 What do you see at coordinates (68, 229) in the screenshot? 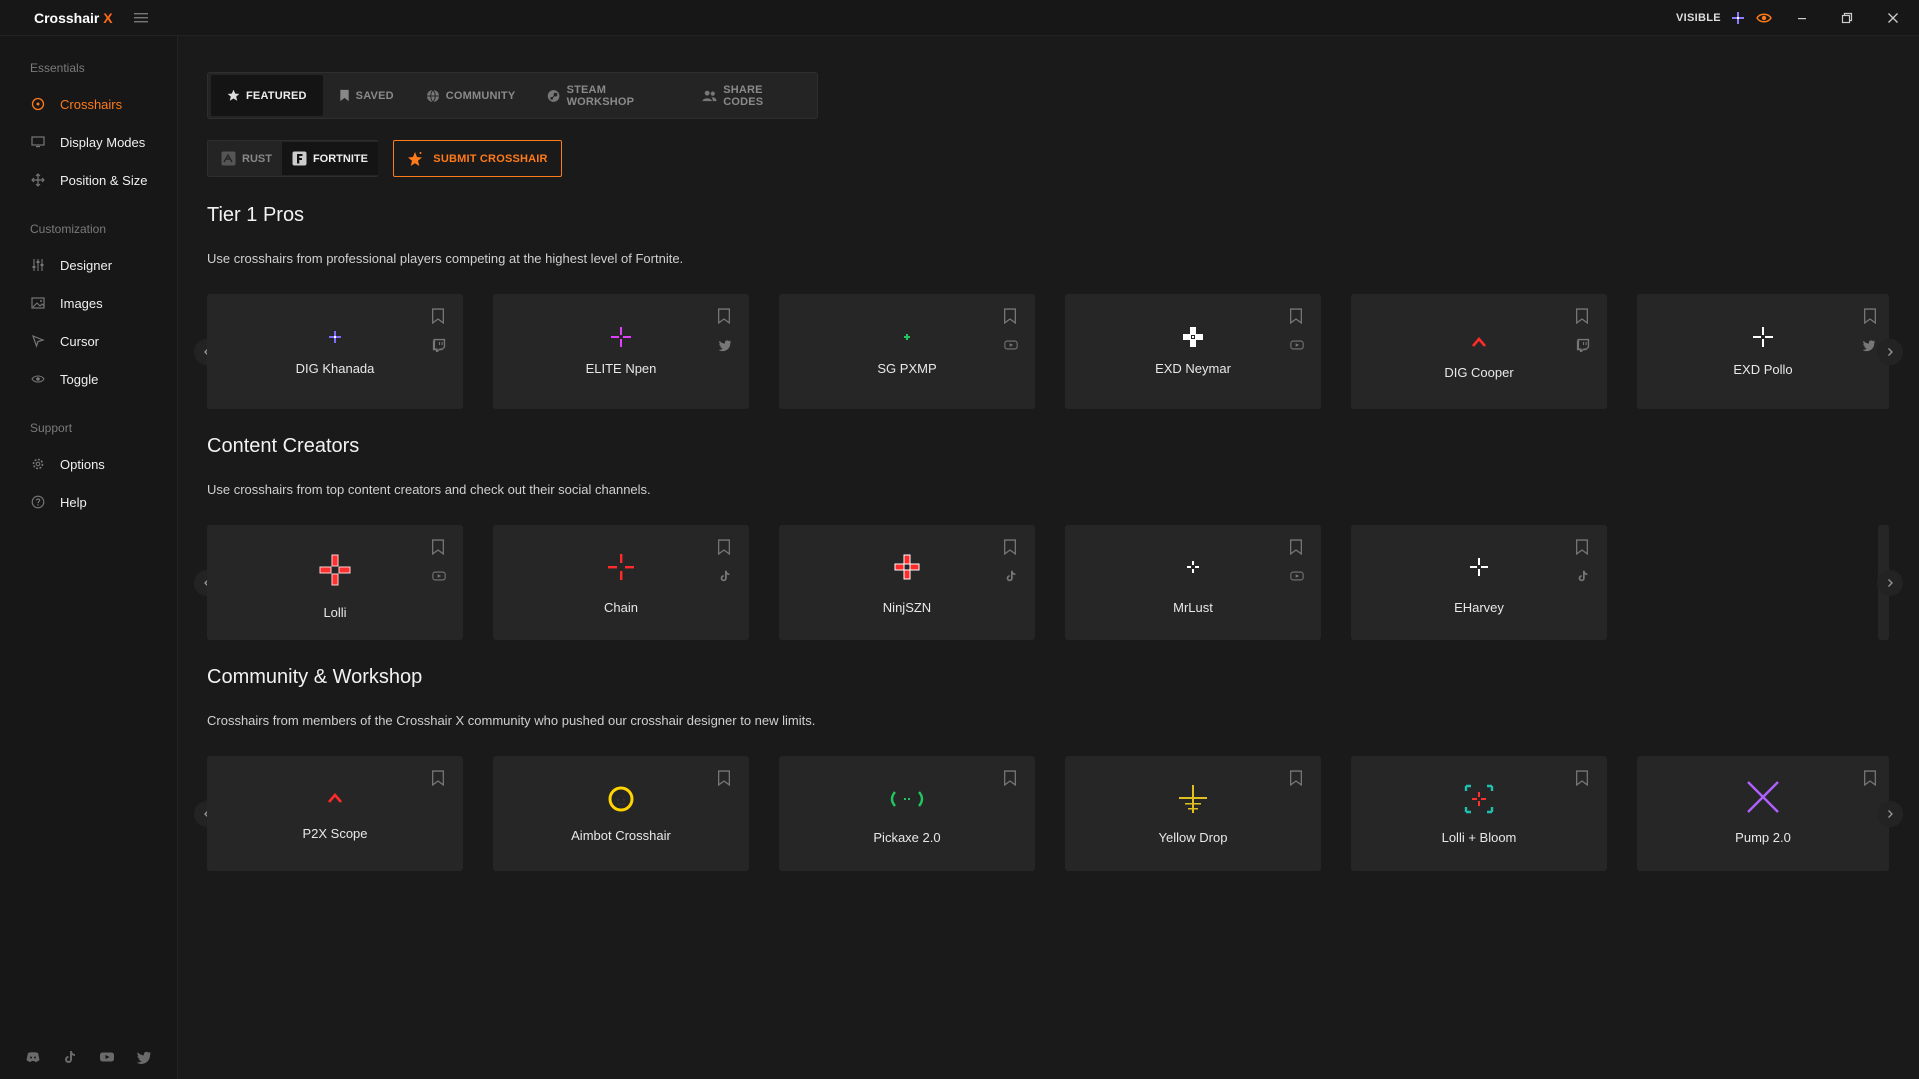
I see `section-label-customization: Customization` at bounding box center [68, 229].